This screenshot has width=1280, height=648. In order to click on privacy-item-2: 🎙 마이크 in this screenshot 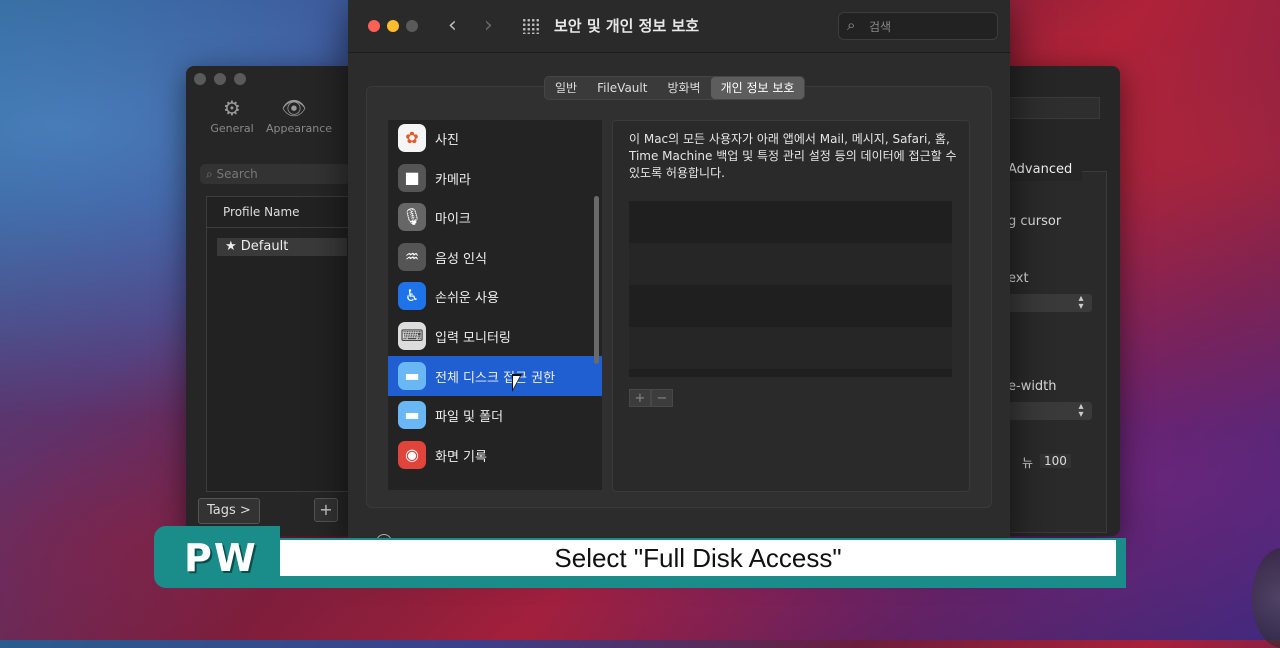, I will do `click(495, 217)`.